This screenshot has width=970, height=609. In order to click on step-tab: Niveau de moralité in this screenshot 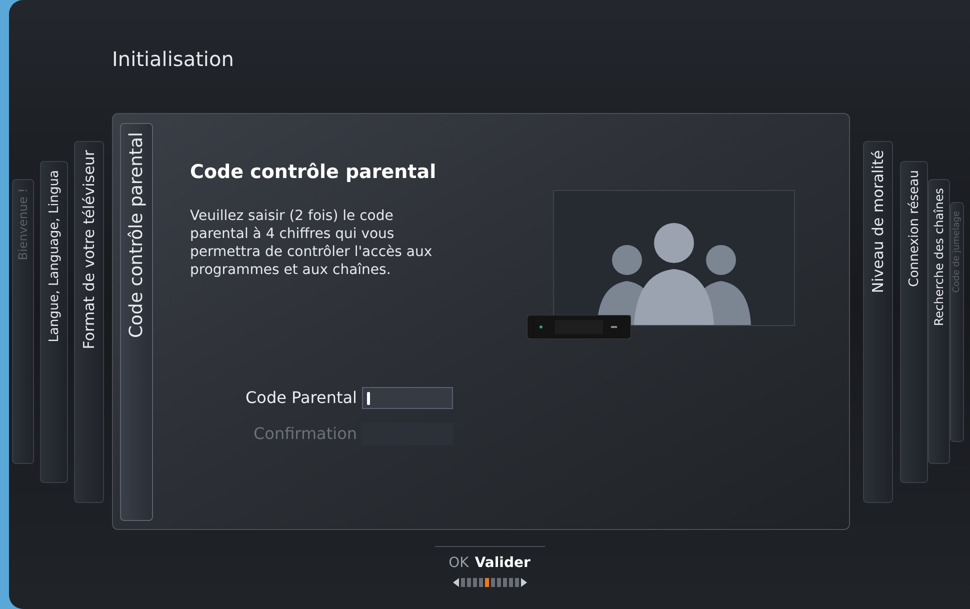, I will do `click(878, 321)`.